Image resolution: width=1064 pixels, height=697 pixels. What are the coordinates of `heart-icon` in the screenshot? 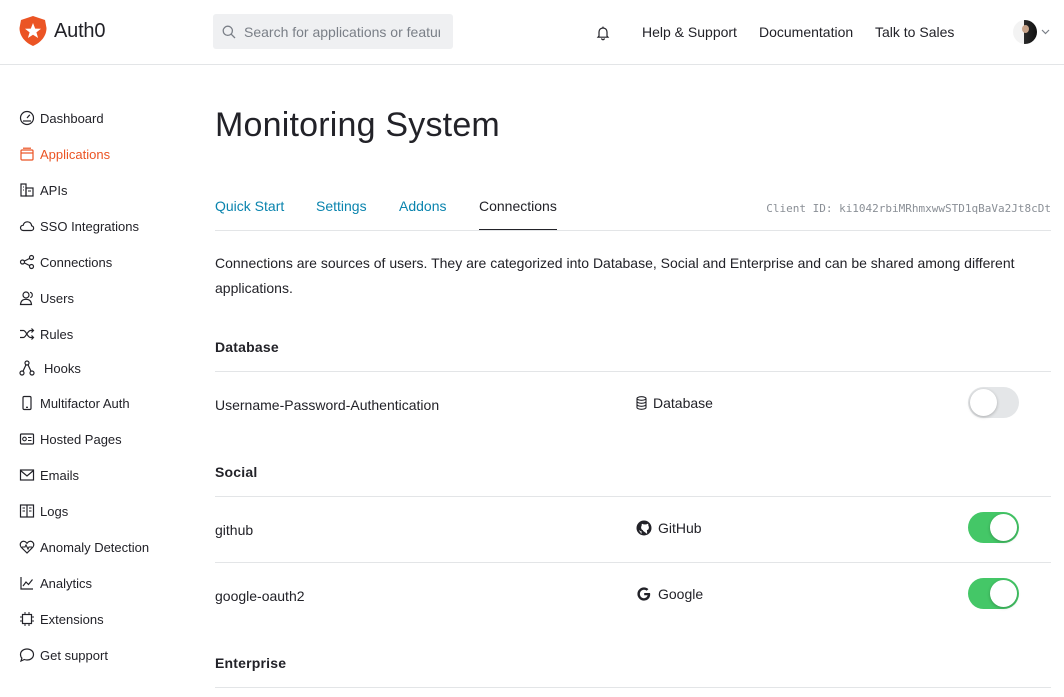 It's located at (27, 547).